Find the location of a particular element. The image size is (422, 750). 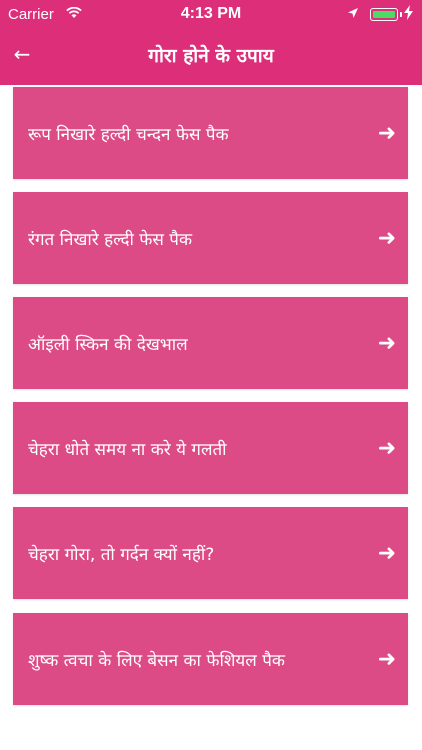

battery-icon is located at coordinates (384, 14).